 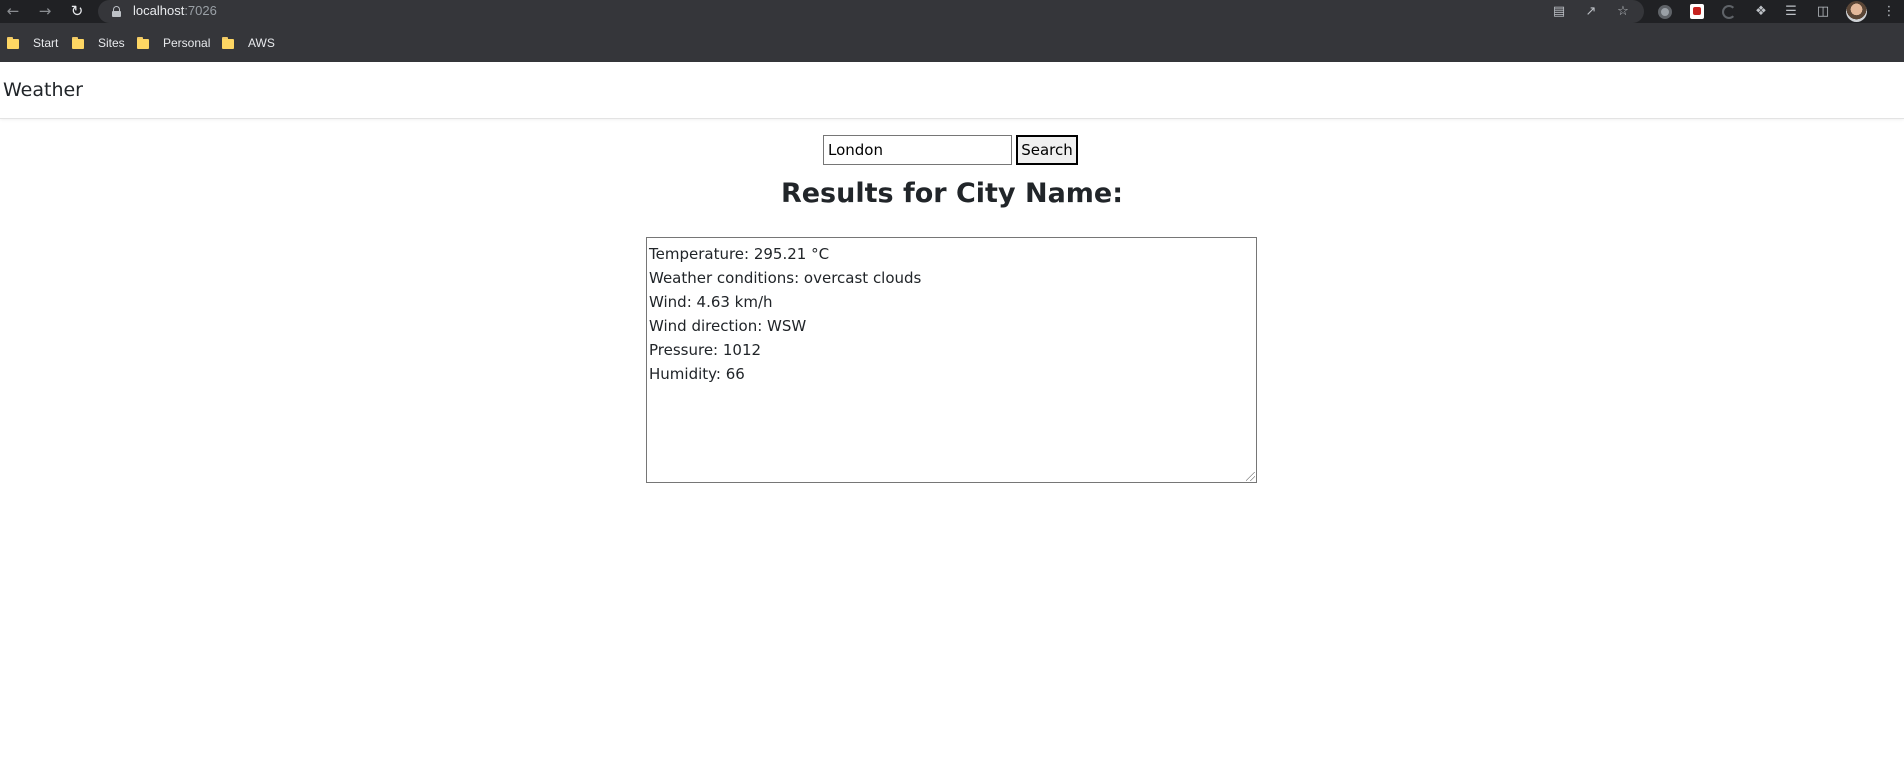 I want to click on bookmark-label: Personal, so click(x=187, y=43).